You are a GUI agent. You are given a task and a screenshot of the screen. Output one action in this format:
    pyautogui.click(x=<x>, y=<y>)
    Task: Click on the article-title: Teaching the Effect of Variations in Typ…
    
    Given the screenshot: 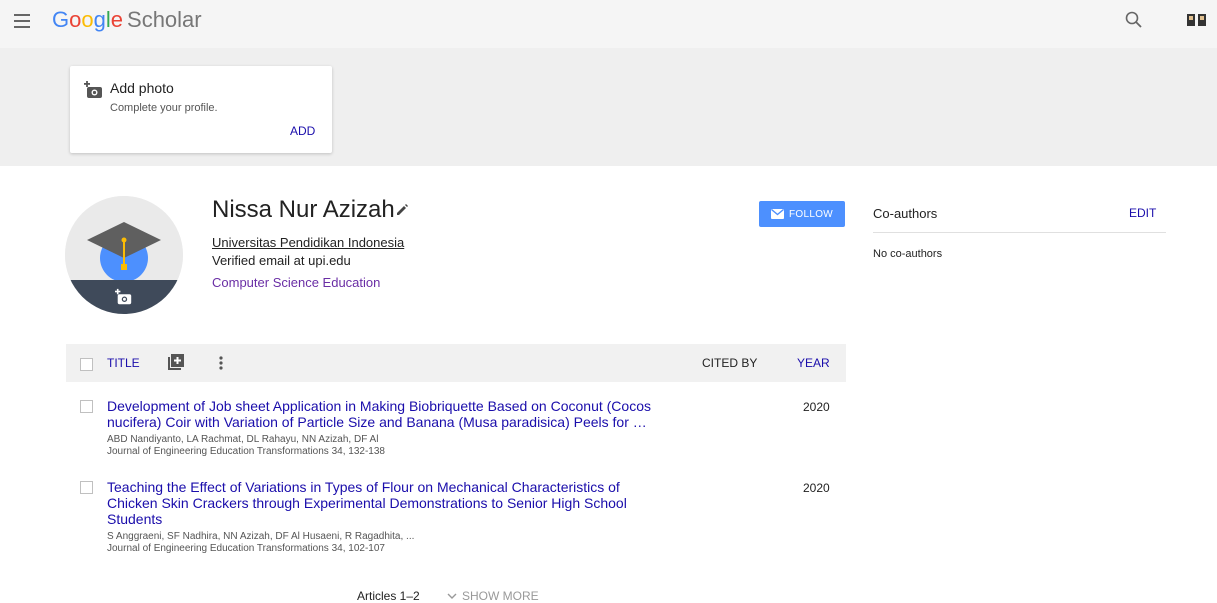 What is the action you would take?
    pyautogui.click(x=397, y=503)
    